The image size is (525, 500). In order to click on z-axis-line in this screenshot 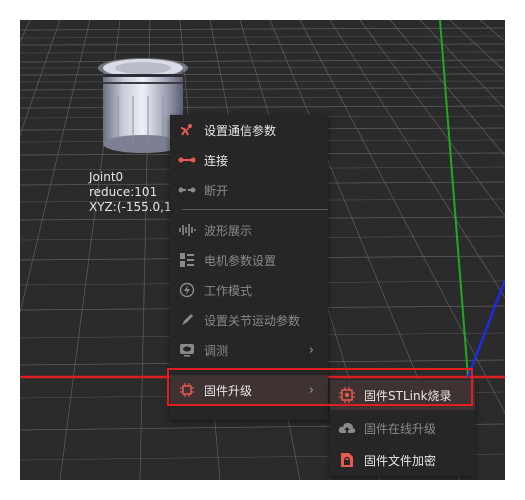, I will do `click(485, 328)`.